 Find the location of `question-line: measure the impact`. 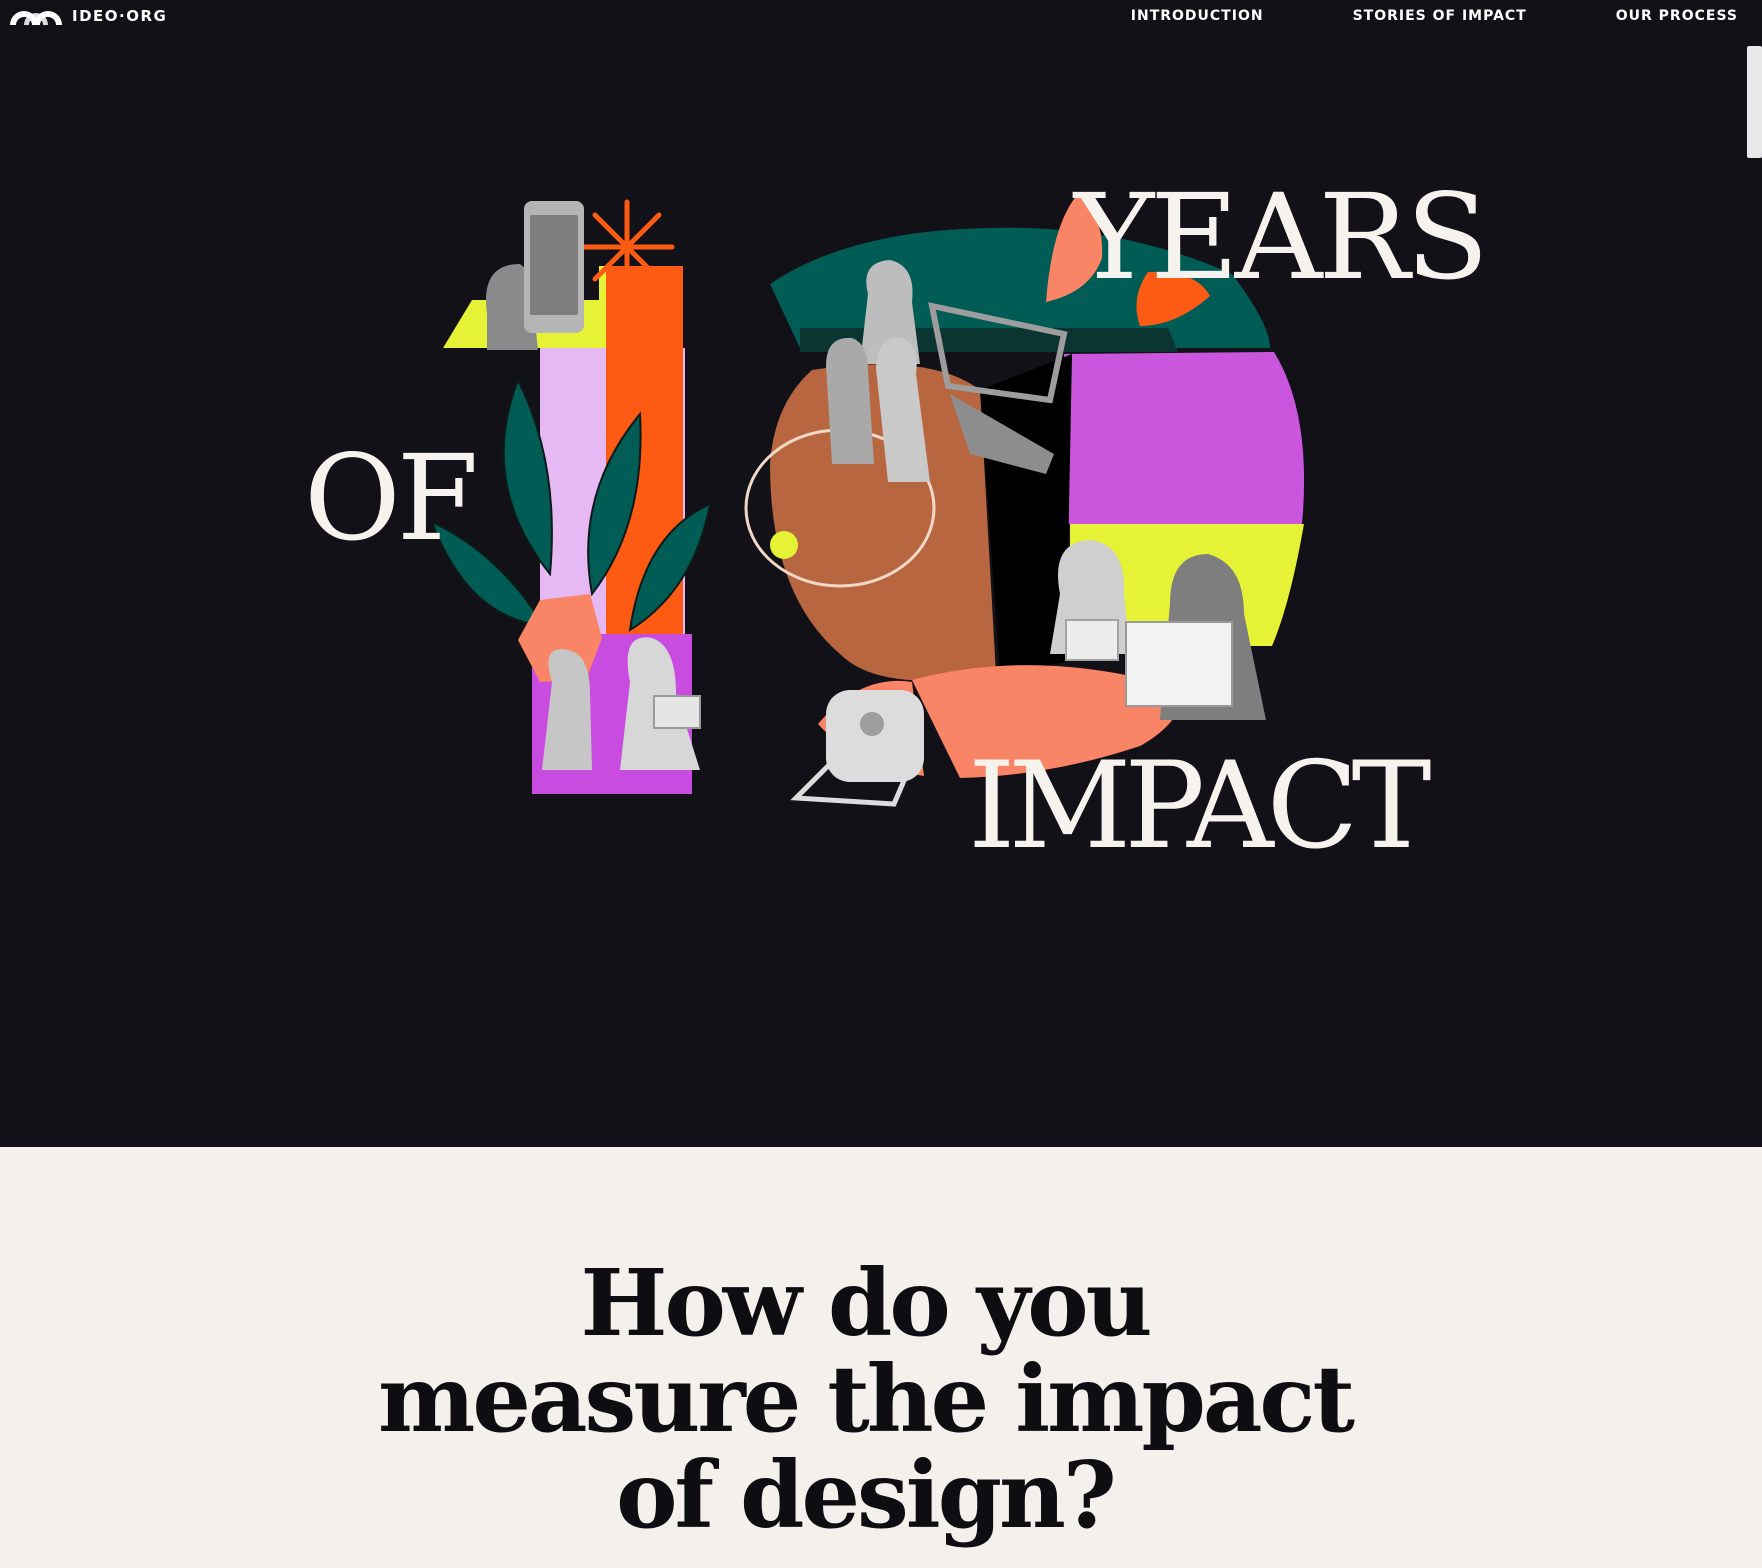

question-line: measure the impact is located at coordinates (866, 1399).